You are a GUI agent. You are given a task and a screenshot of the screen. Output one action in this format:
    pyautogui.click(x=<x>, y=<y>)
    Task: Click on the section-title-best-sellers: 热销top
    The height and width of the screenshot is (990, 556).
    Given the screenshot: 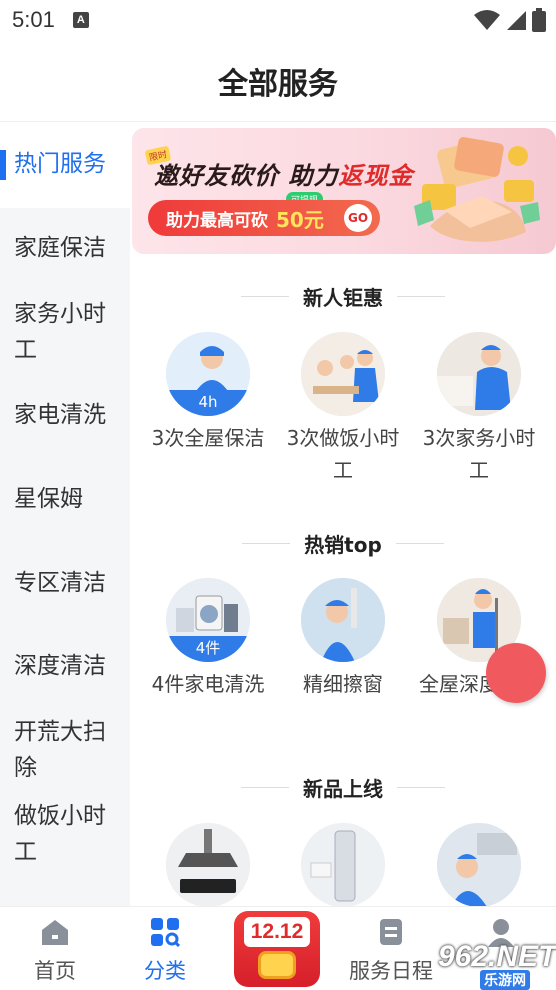 What is the action you would take?
    pyautogui.click(x=343, y=543)
    